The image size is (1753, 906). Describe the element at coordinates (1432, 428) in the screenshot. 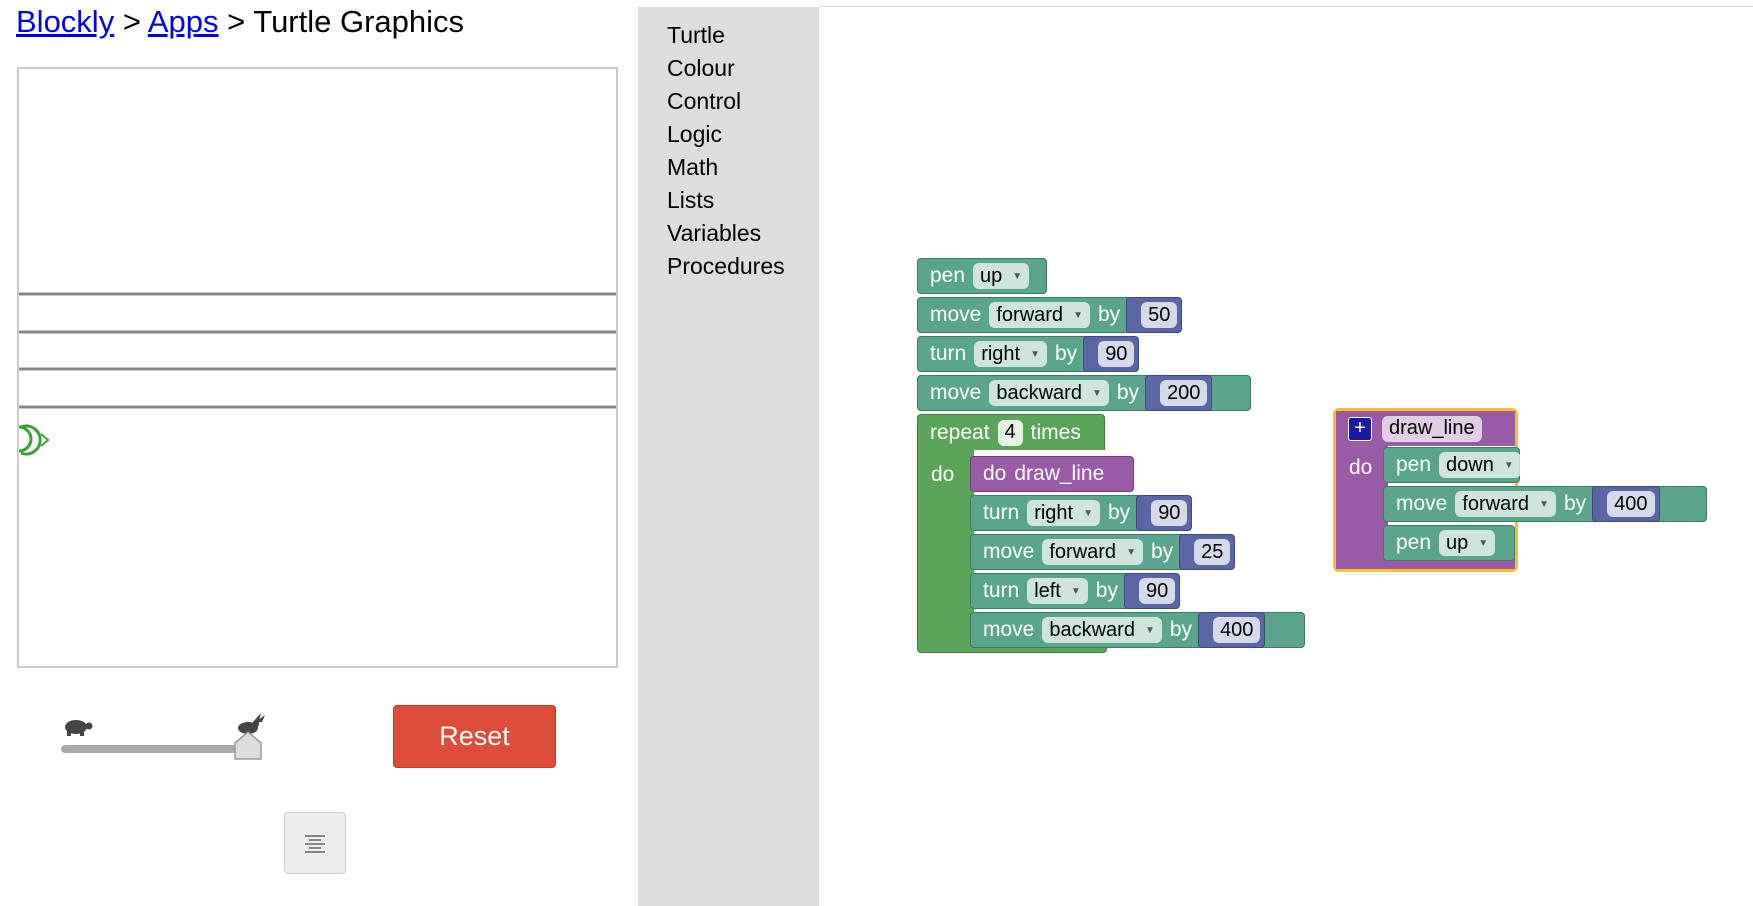

I see `procedure-name-field: draw_line` at that location.